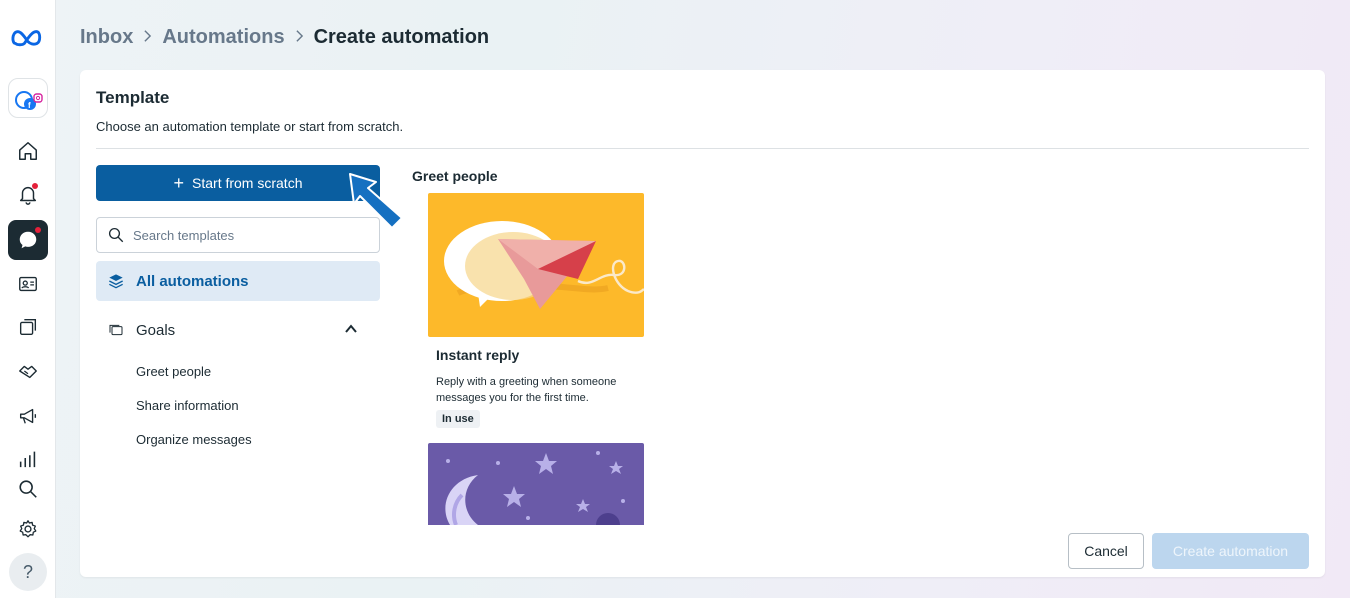 This screenshot has height=598, width=1350. What do you see at coordinates (351, 328) in the screenshot?
I see `chevron-up-icon` at bounding box center [351, 328].